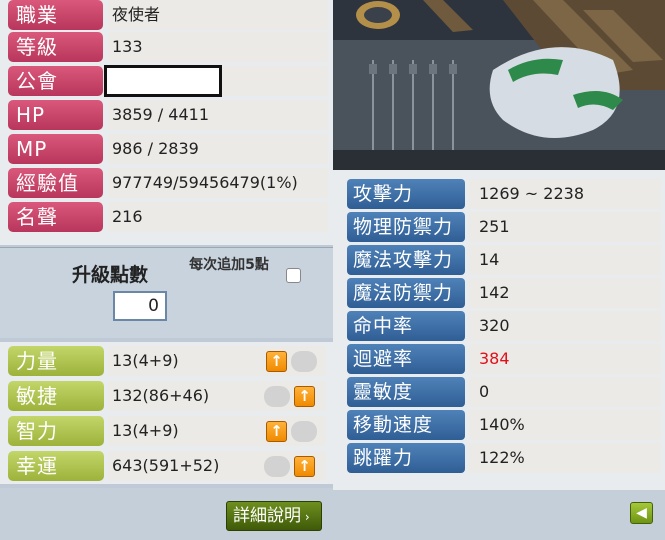  Describe the element at coordinates (565, 458) in the screenshot. I see `detail-value: 122%` at that location.